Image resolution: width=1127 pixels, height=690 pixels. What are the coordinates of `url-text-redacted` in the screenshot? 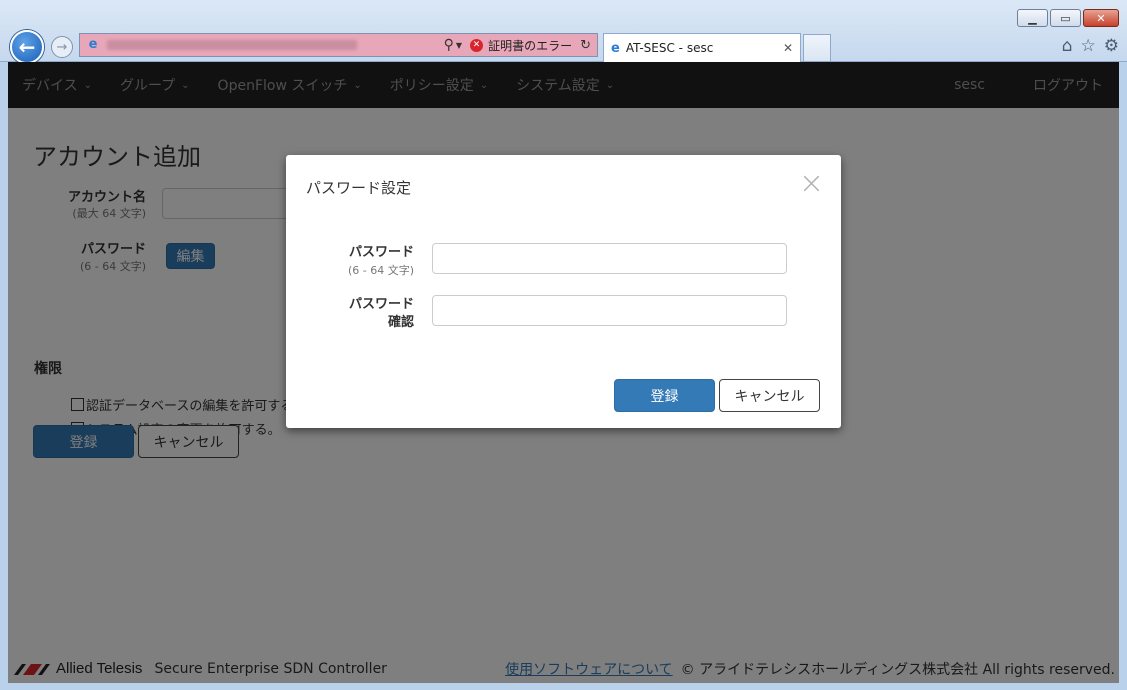 It's located at (232, 45).